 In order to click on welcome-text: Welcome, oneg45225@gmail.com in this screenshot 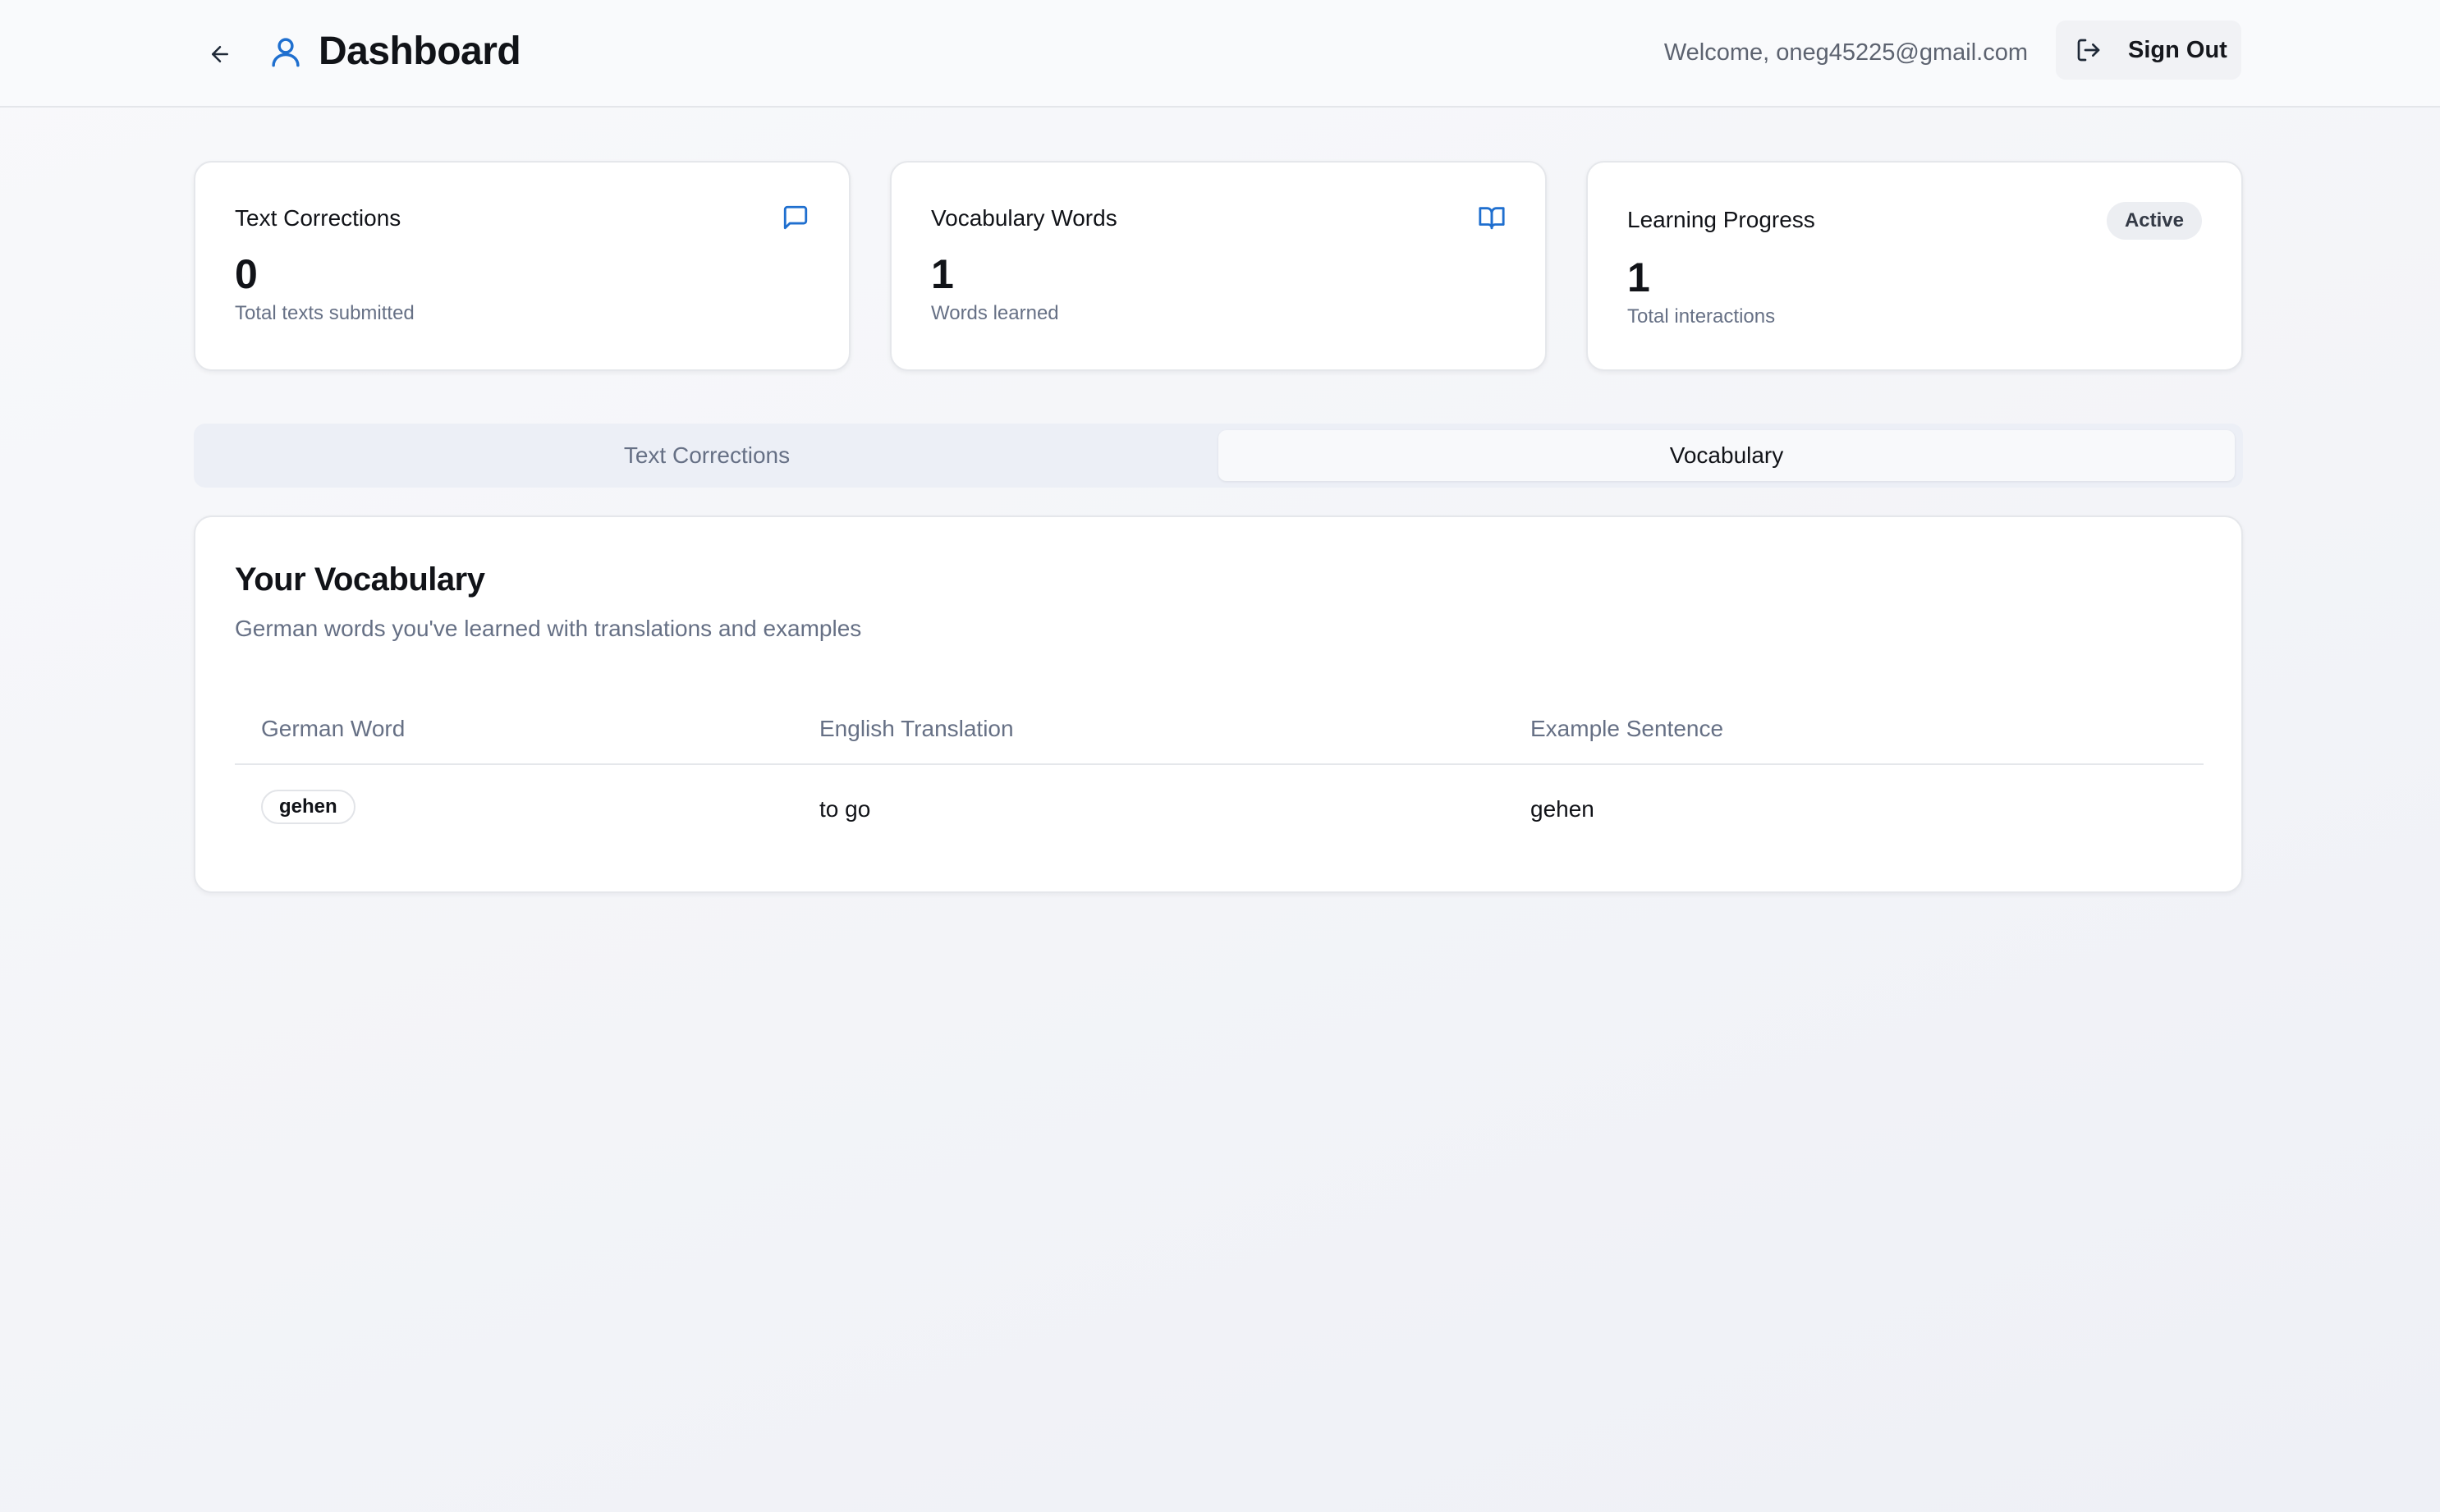, I will do `click(1845, 52)`.